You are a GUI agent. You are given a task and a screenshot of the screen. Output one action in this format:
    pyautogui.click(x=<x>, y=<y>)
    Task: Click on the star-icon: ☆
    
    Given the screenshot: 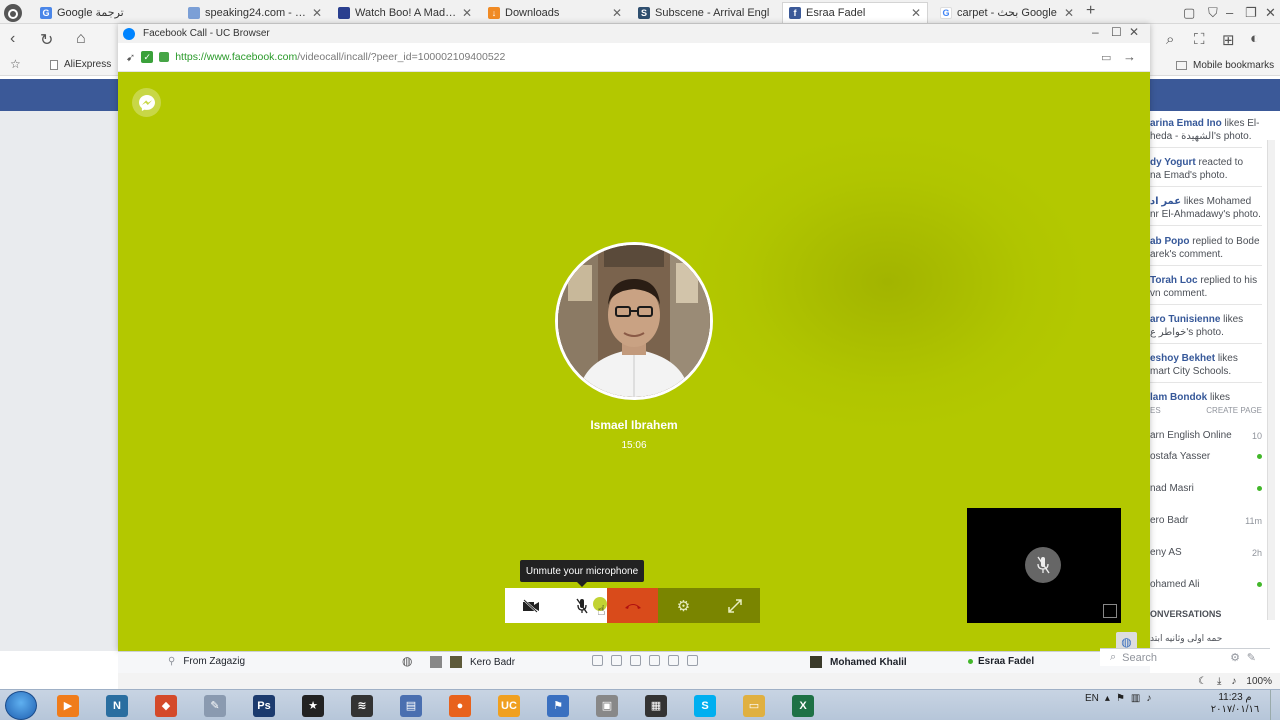 What is the action you would take?
    pyautogui.click(x=15, y=64)
    